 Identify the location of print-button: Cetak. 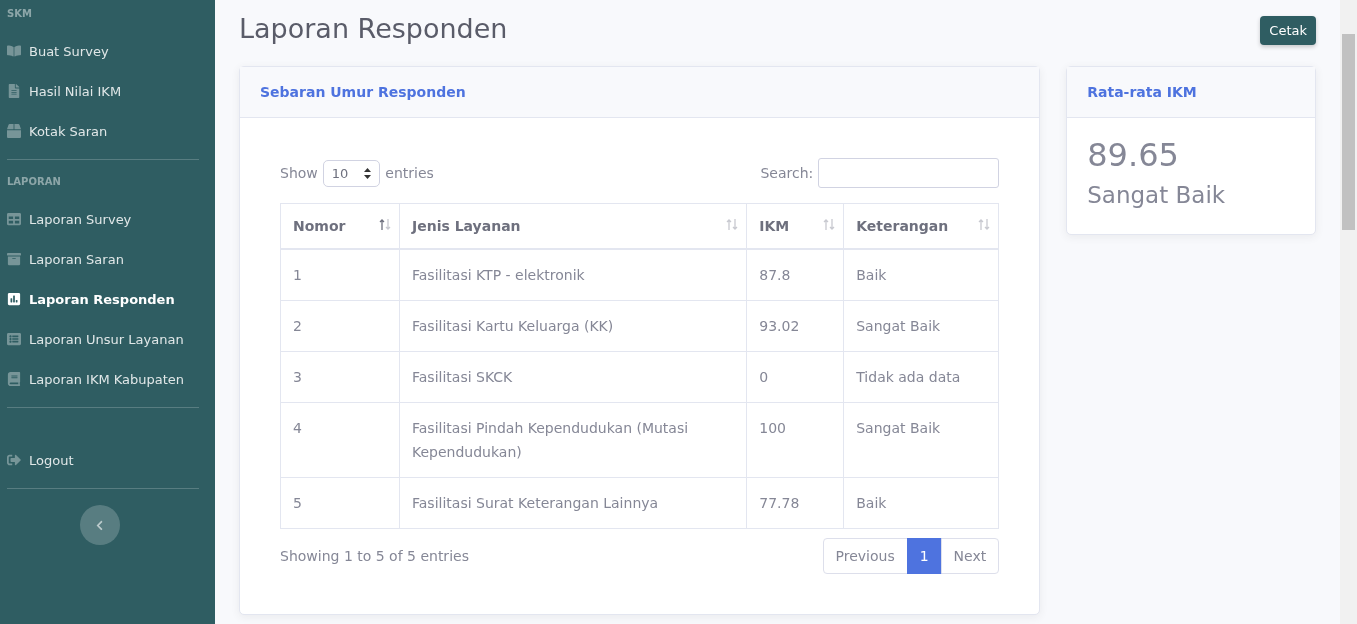
(1288, 30).